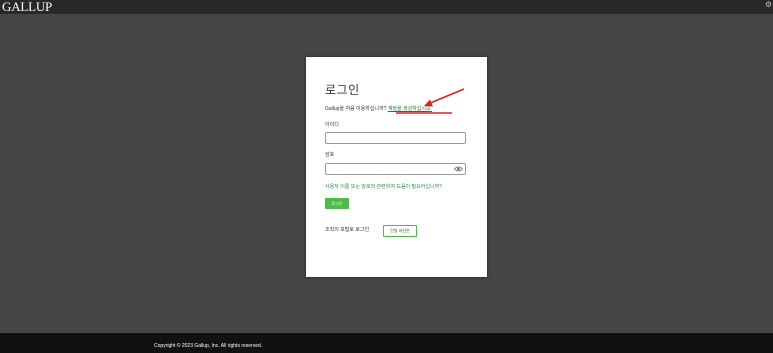  I want to click on password-input, so click(395, 169).